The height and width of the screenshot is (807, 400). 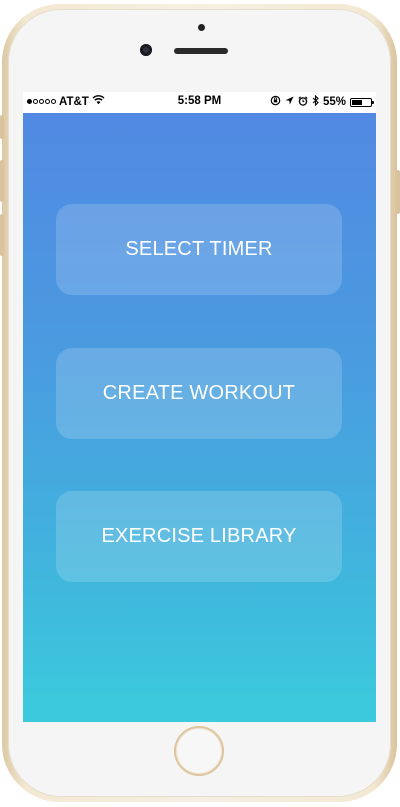 I want to click on bluetooth-icon, so click(x=315, y=101).